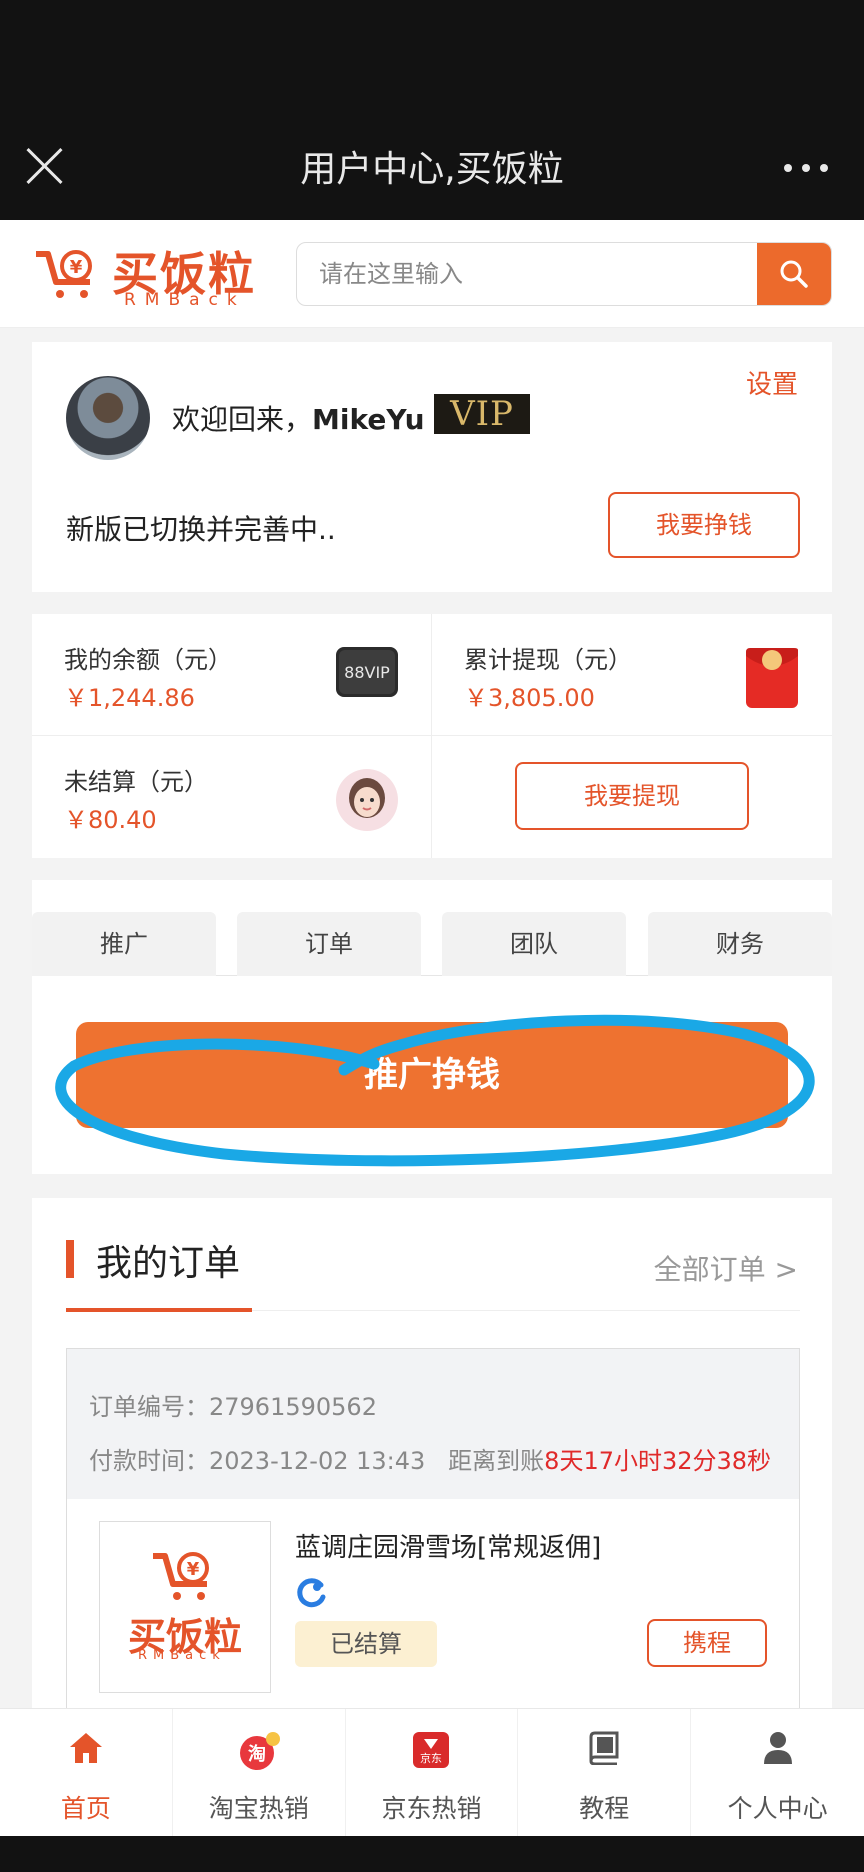 This screenshot has height=1872, width=864. I want to click on logo-subtext: RMBack, so click(185, 300).